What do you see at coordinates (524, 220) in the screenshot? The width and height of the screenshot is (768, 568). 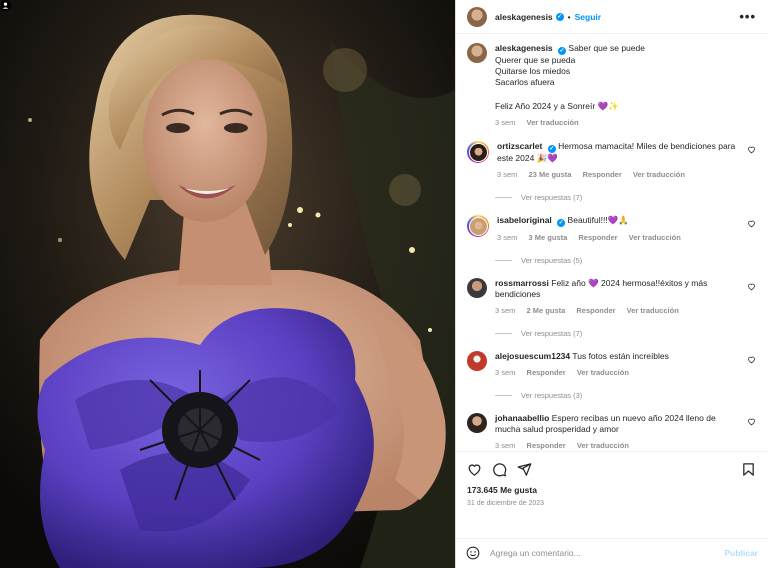 I see `comment-username: isabeloriginal` at bounding box center [524, 220].